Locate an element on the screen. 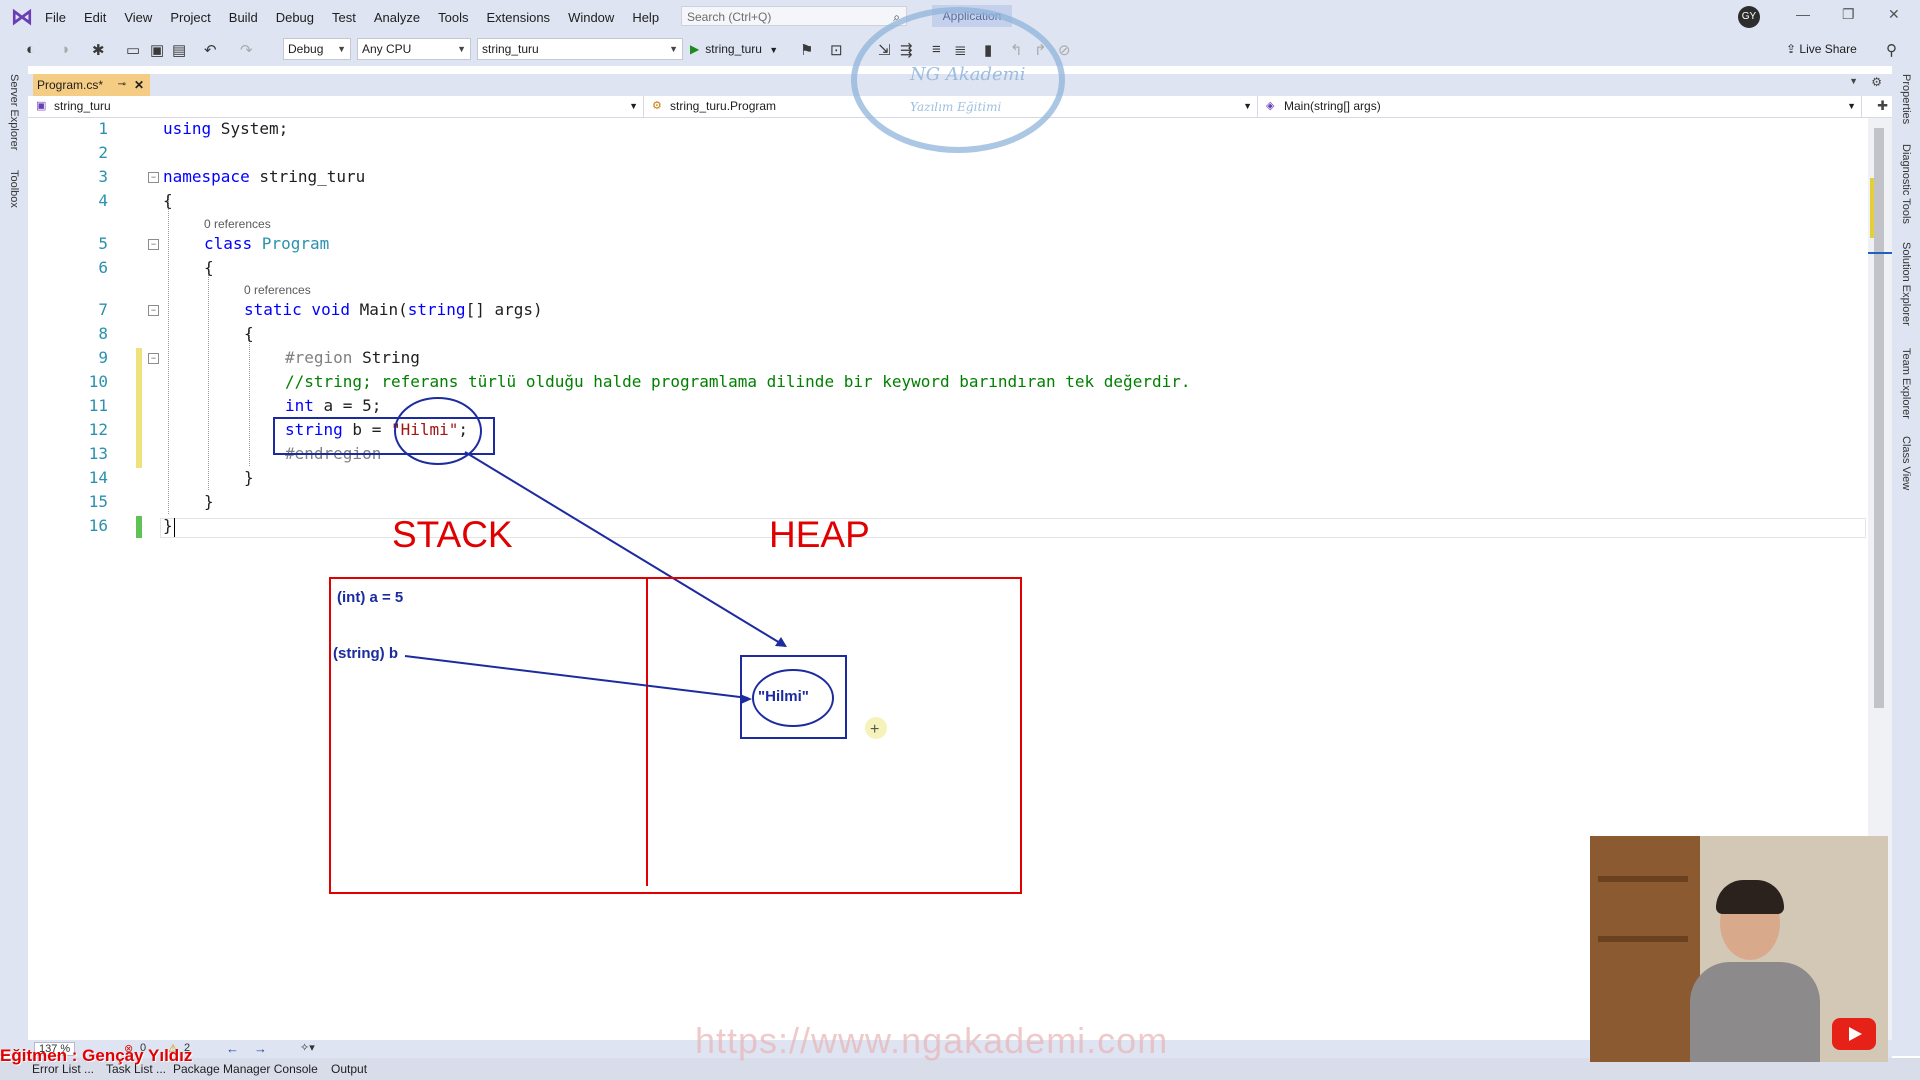 Image resolution: width=1920 pixels, height=1080 pixels. presenter-hair is located at coordinates (1750, 897).